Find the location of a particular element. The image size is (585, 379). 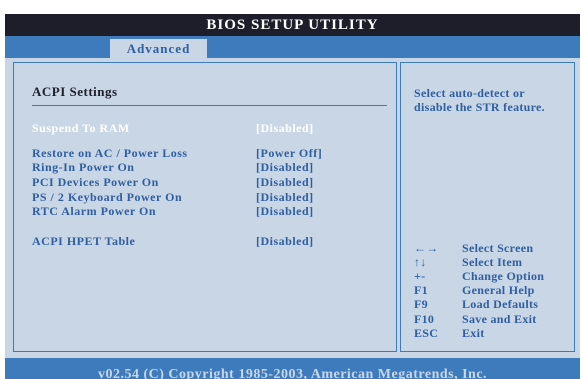

key-hint-select-screen: ←→ Select Screen is located at coordinates (494, 248).